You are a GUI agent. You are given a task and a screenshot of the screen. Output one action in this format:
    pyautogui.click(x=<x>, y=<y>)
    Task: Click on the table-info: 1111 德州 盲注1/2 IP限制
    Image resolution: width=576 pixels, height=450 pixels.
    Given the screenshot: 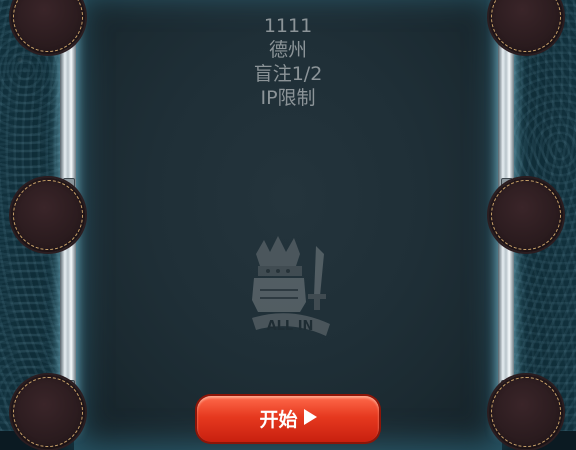 What is the action you would take?
    pyautogui.click(x=288, y=62)
    